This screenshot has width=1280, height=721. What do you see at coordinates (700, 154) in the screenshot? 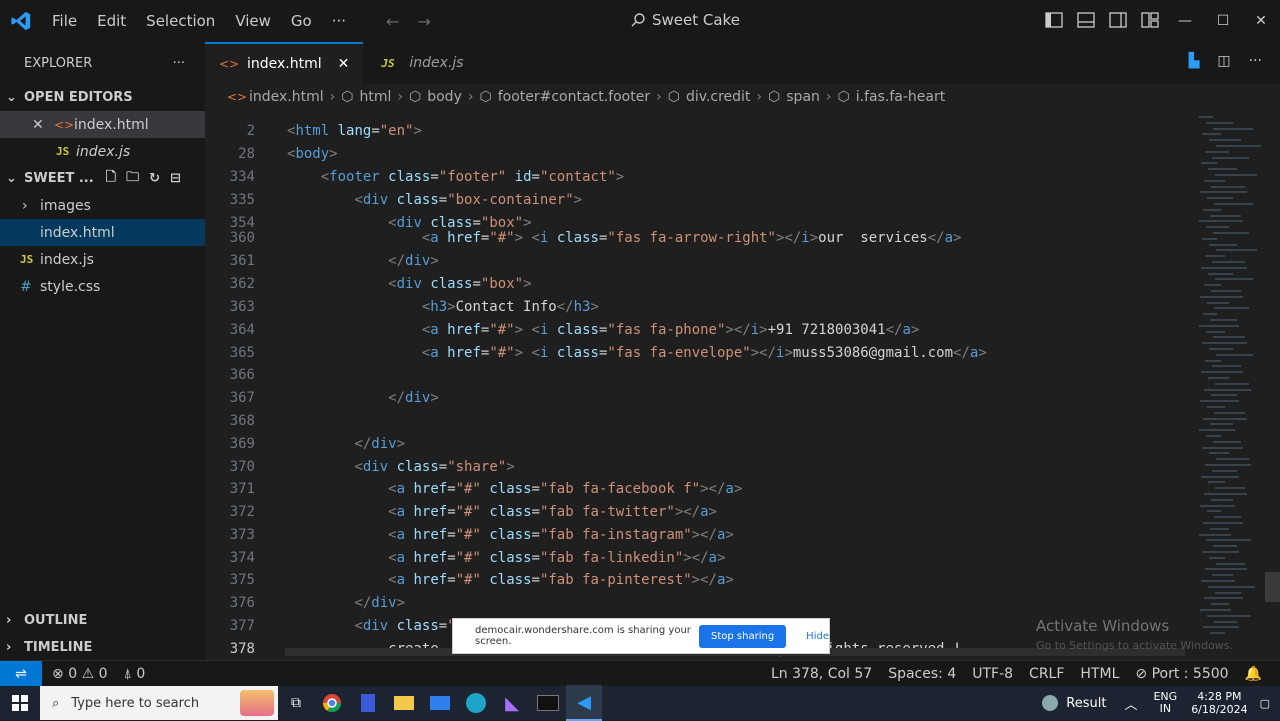
I see `code-line: 28 <body>` at bounding box center [700, 154].